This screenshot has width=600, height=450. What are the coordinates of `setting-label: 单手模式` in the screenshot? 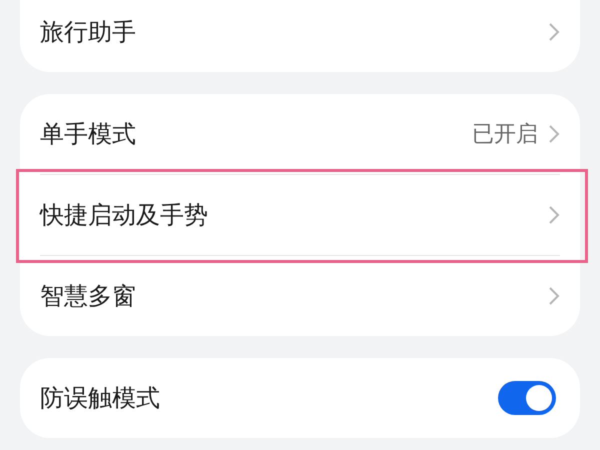 It's located at (88, 134).